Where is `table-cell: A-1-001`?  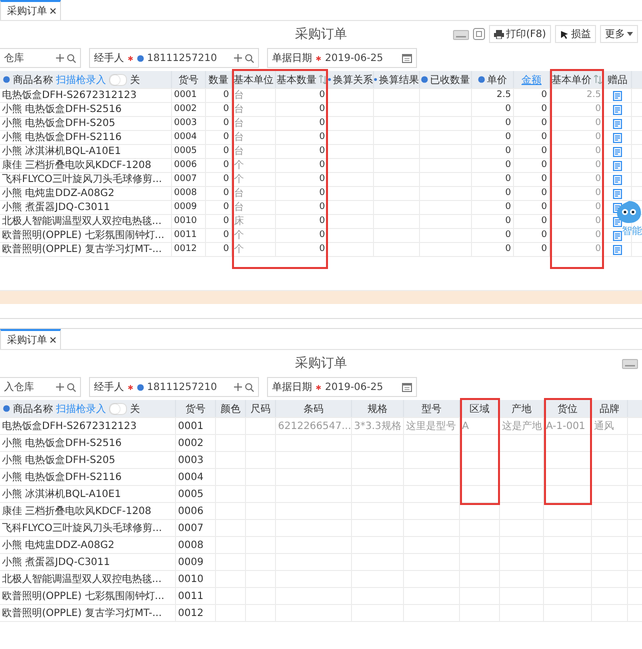
table-cell: A-1-001 is located at coordinates (568, 426).